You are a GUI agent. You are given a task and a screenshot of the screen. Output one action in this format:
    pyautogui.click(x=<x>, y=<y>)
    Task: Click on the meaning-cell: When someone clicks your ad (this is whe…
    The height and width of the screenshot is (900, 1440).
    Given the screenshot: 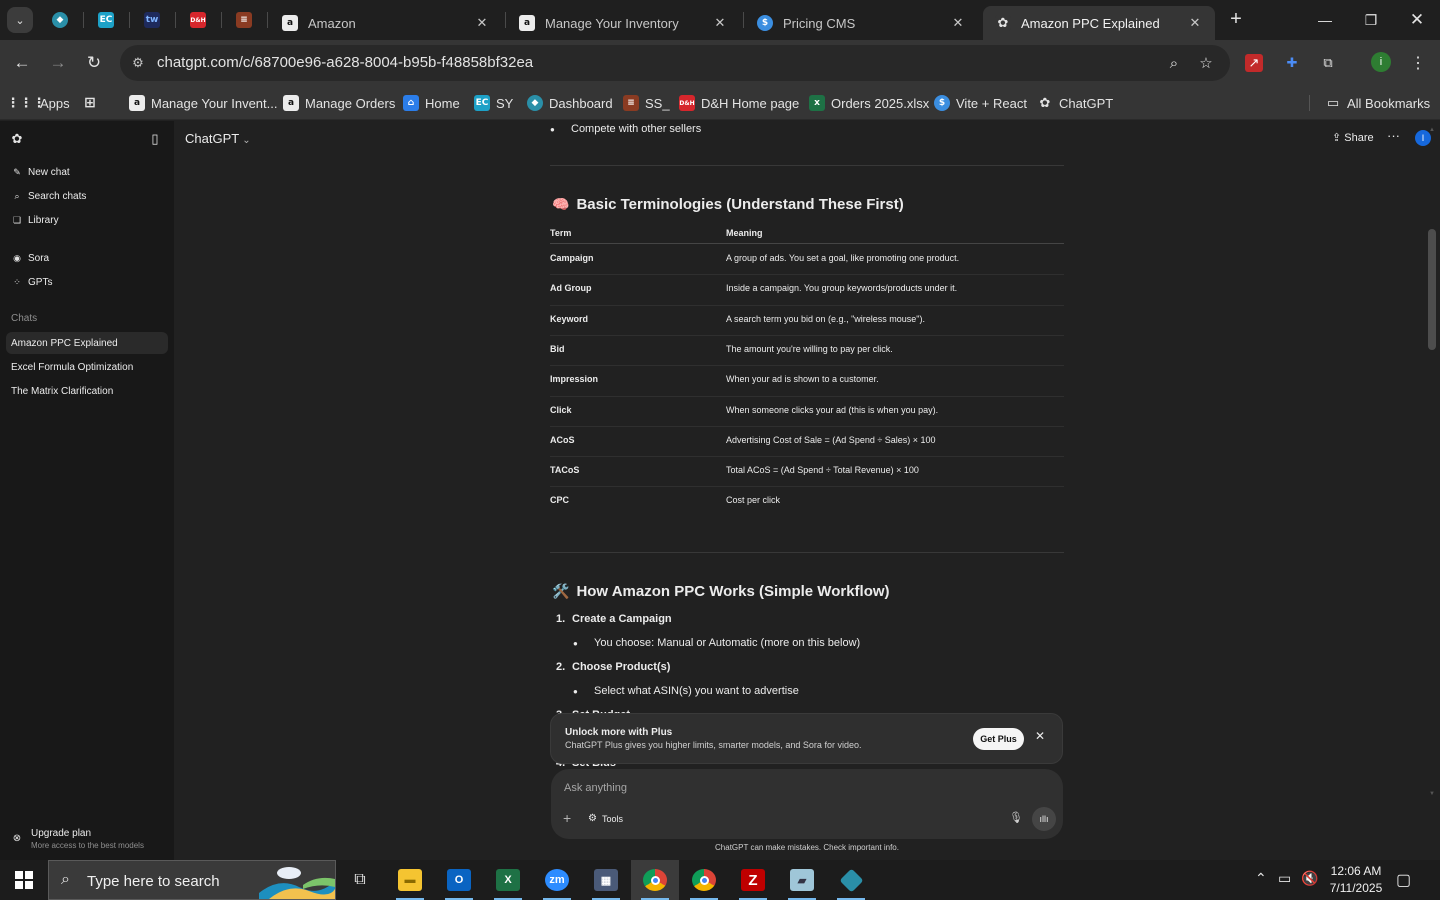 What is the action you would take?
    pyautogui.click(x=832, y=409)
    